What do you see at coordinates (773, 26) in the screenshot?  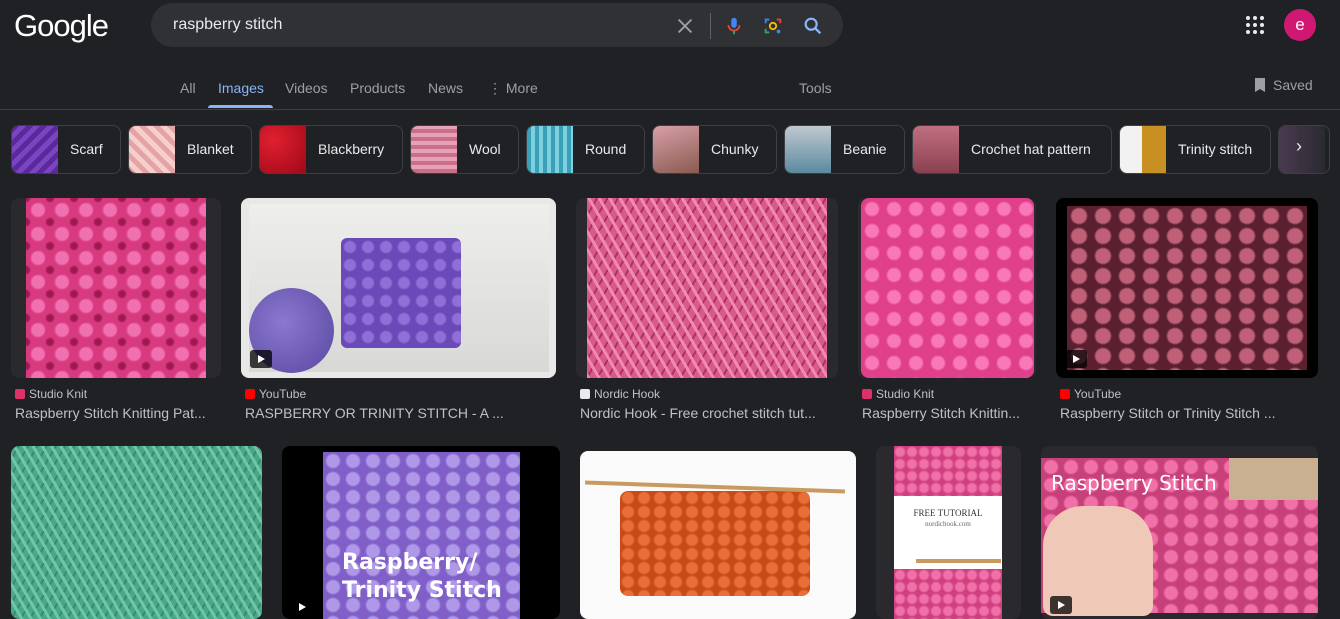 I see `lens-icon` at bounding box center [773, 26].